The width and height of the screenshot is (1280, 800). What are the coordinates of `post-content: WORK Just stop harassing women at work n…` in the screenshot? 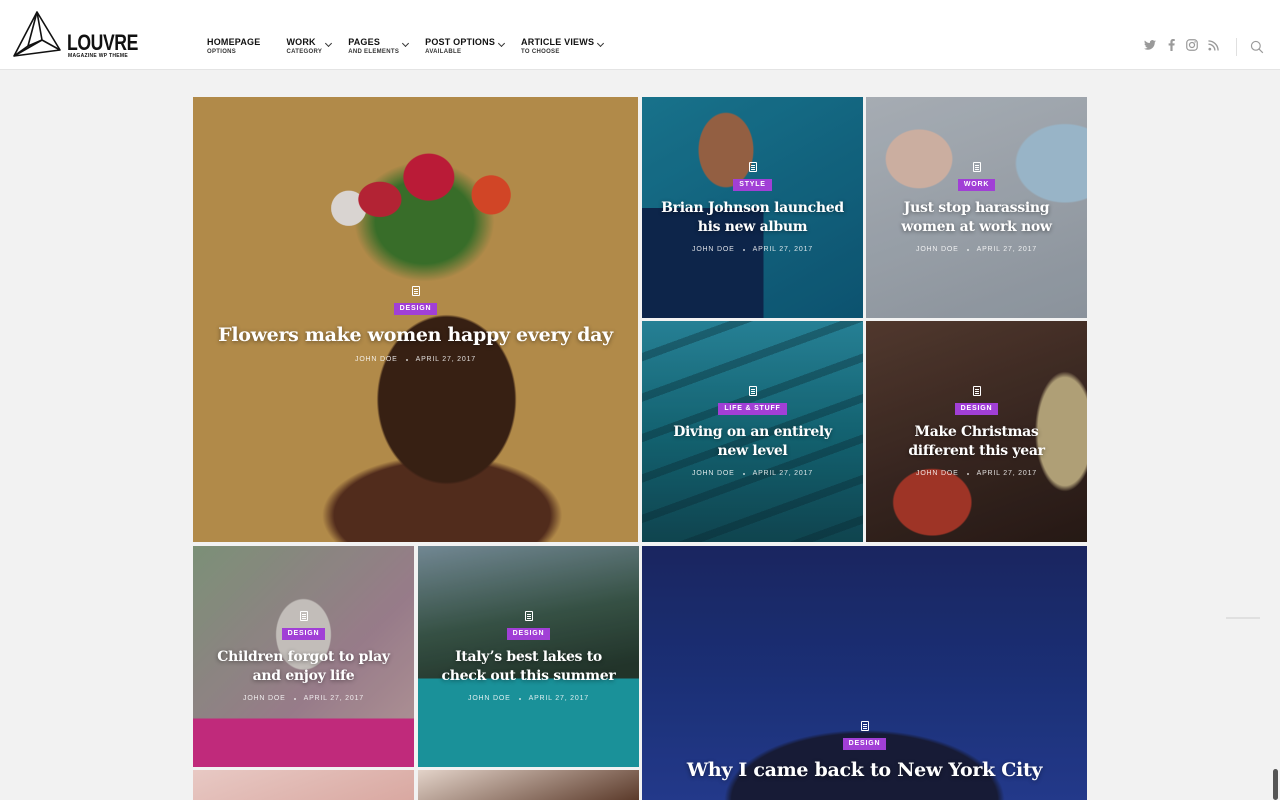 It's located at (976, 207).